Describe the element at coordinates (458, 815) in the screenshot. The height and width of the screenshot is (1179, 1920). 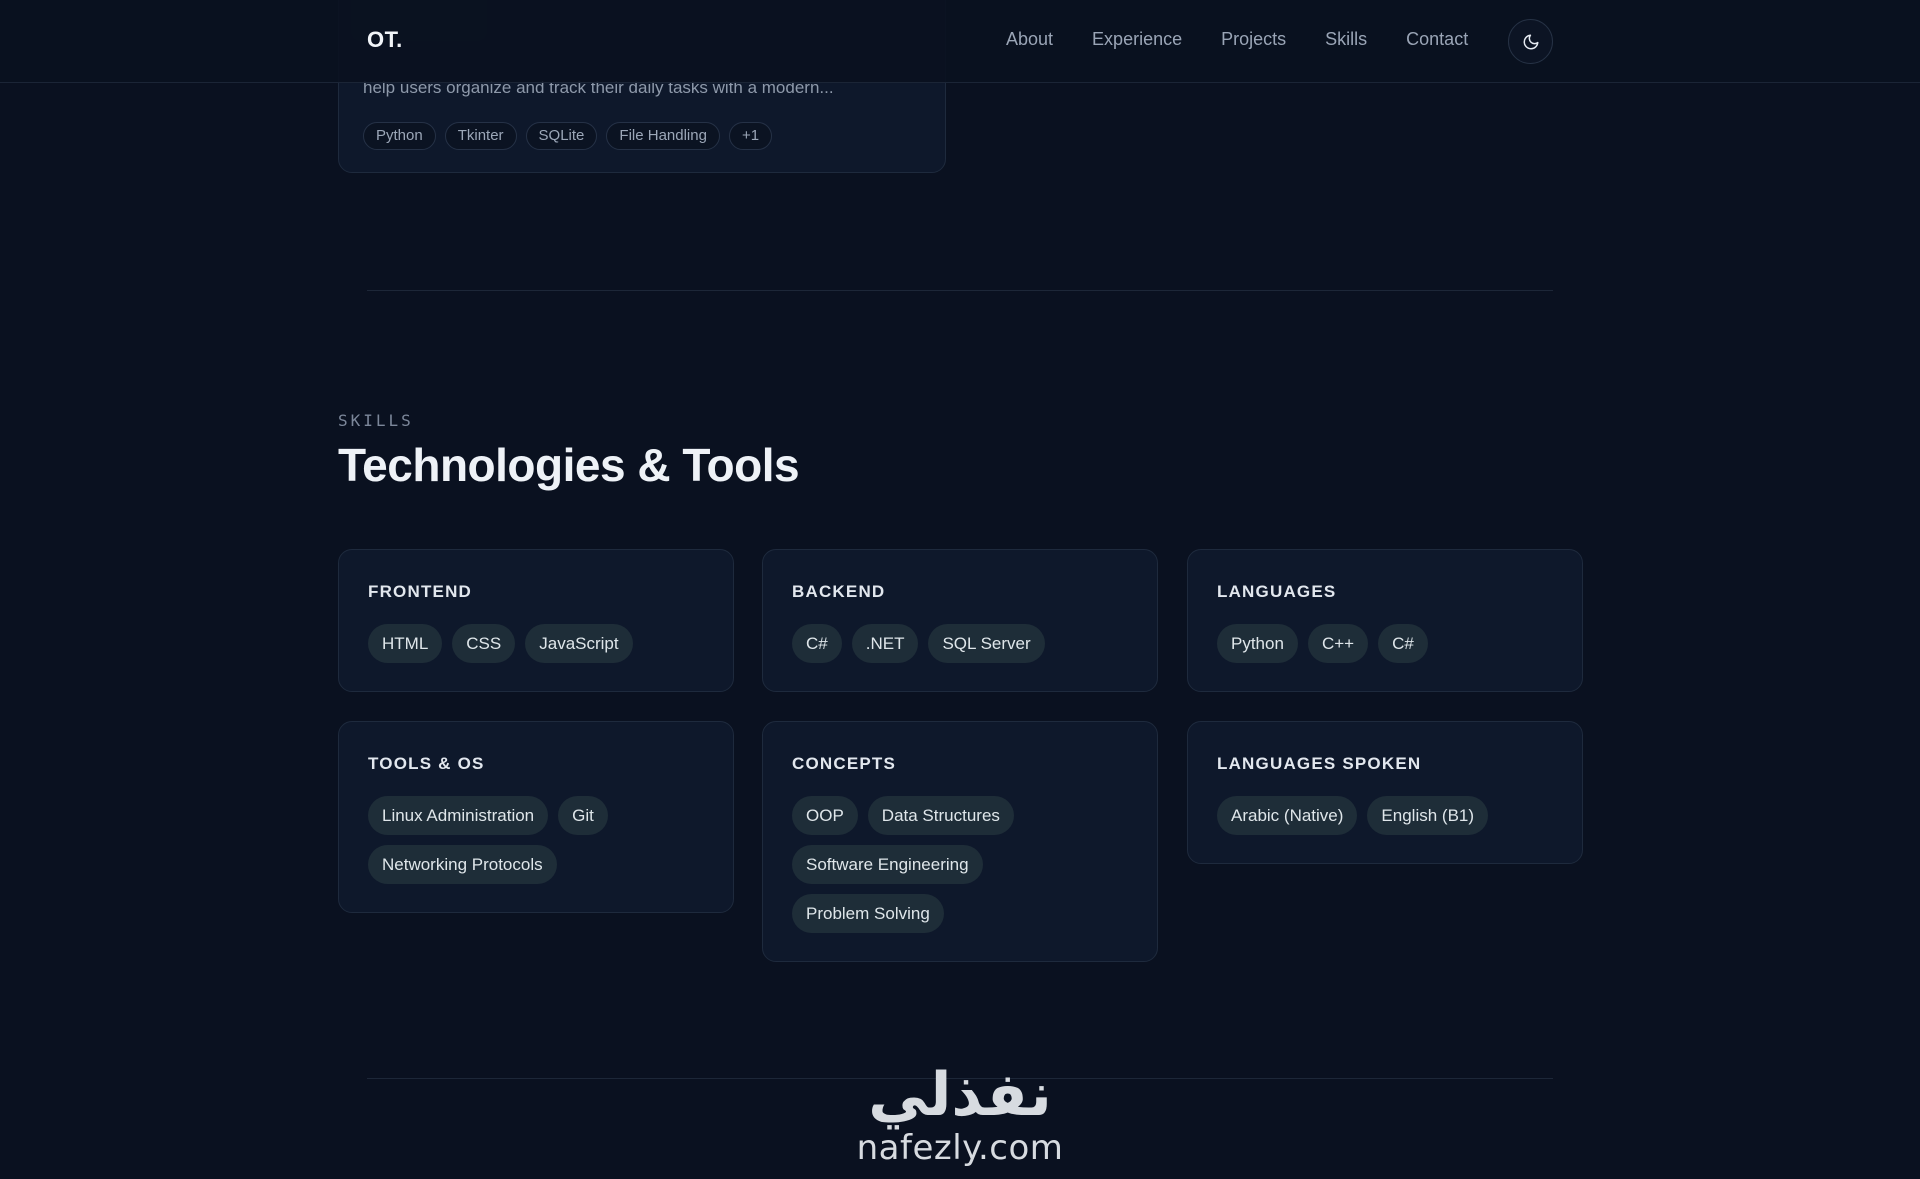
I see `skill-chip: Linux Administration` at that location.